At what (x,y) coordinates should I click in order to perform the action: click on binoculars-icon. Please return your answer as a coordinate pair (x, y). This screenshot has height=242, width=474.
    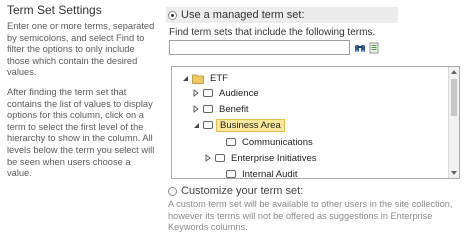
    Looking at the image, I should click on (360, 48).